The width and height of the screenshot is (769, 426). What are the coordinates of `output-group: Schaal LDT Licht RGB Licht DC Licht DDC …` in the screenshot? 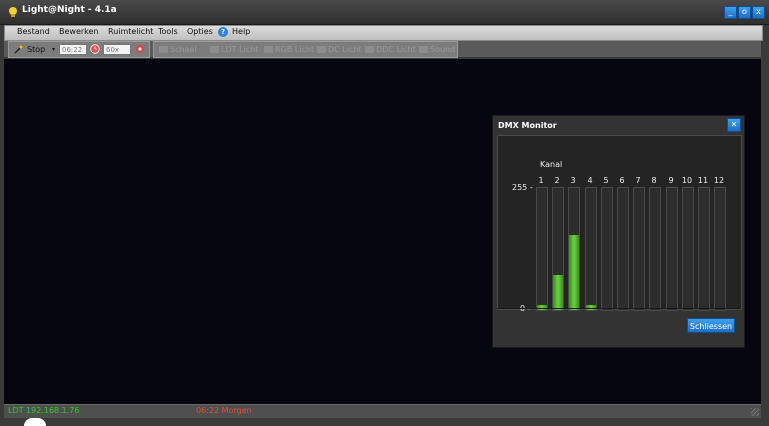 It's located at (305, 49).